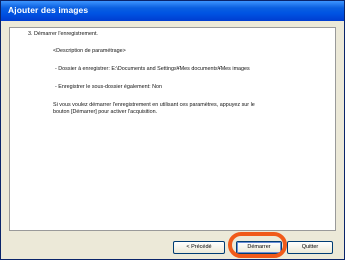  Describe the element at coordinates (310, 247) in the screenshot. I see `quit-button: Quitter` at that location.